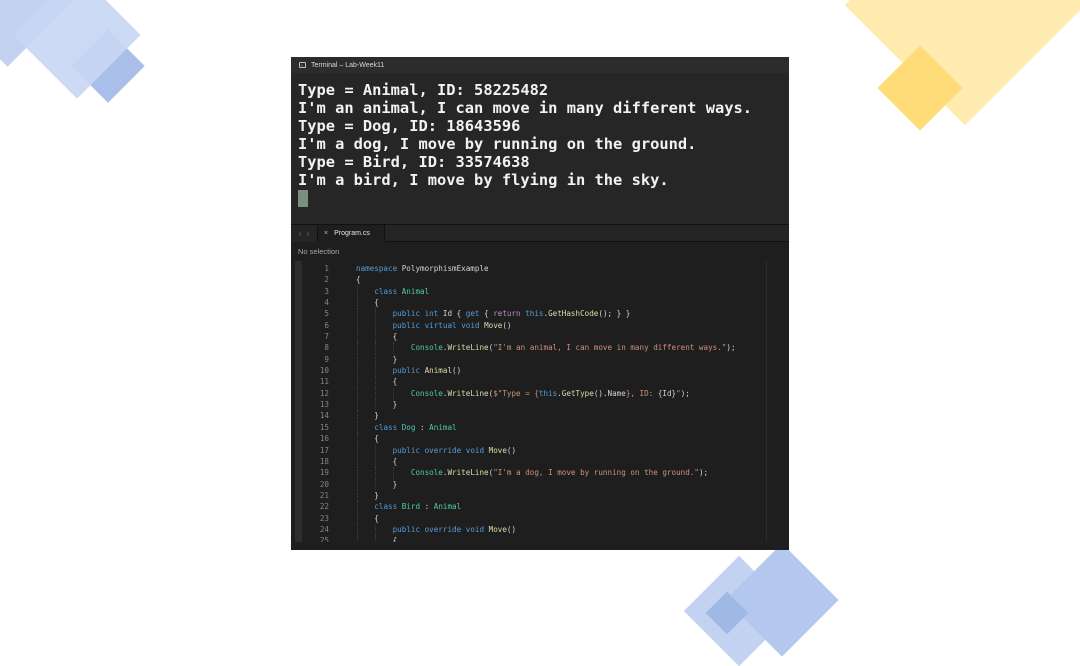  Describe the element at coordinates (766, 401) in the screenshot. I see `editor-divider` at that location.